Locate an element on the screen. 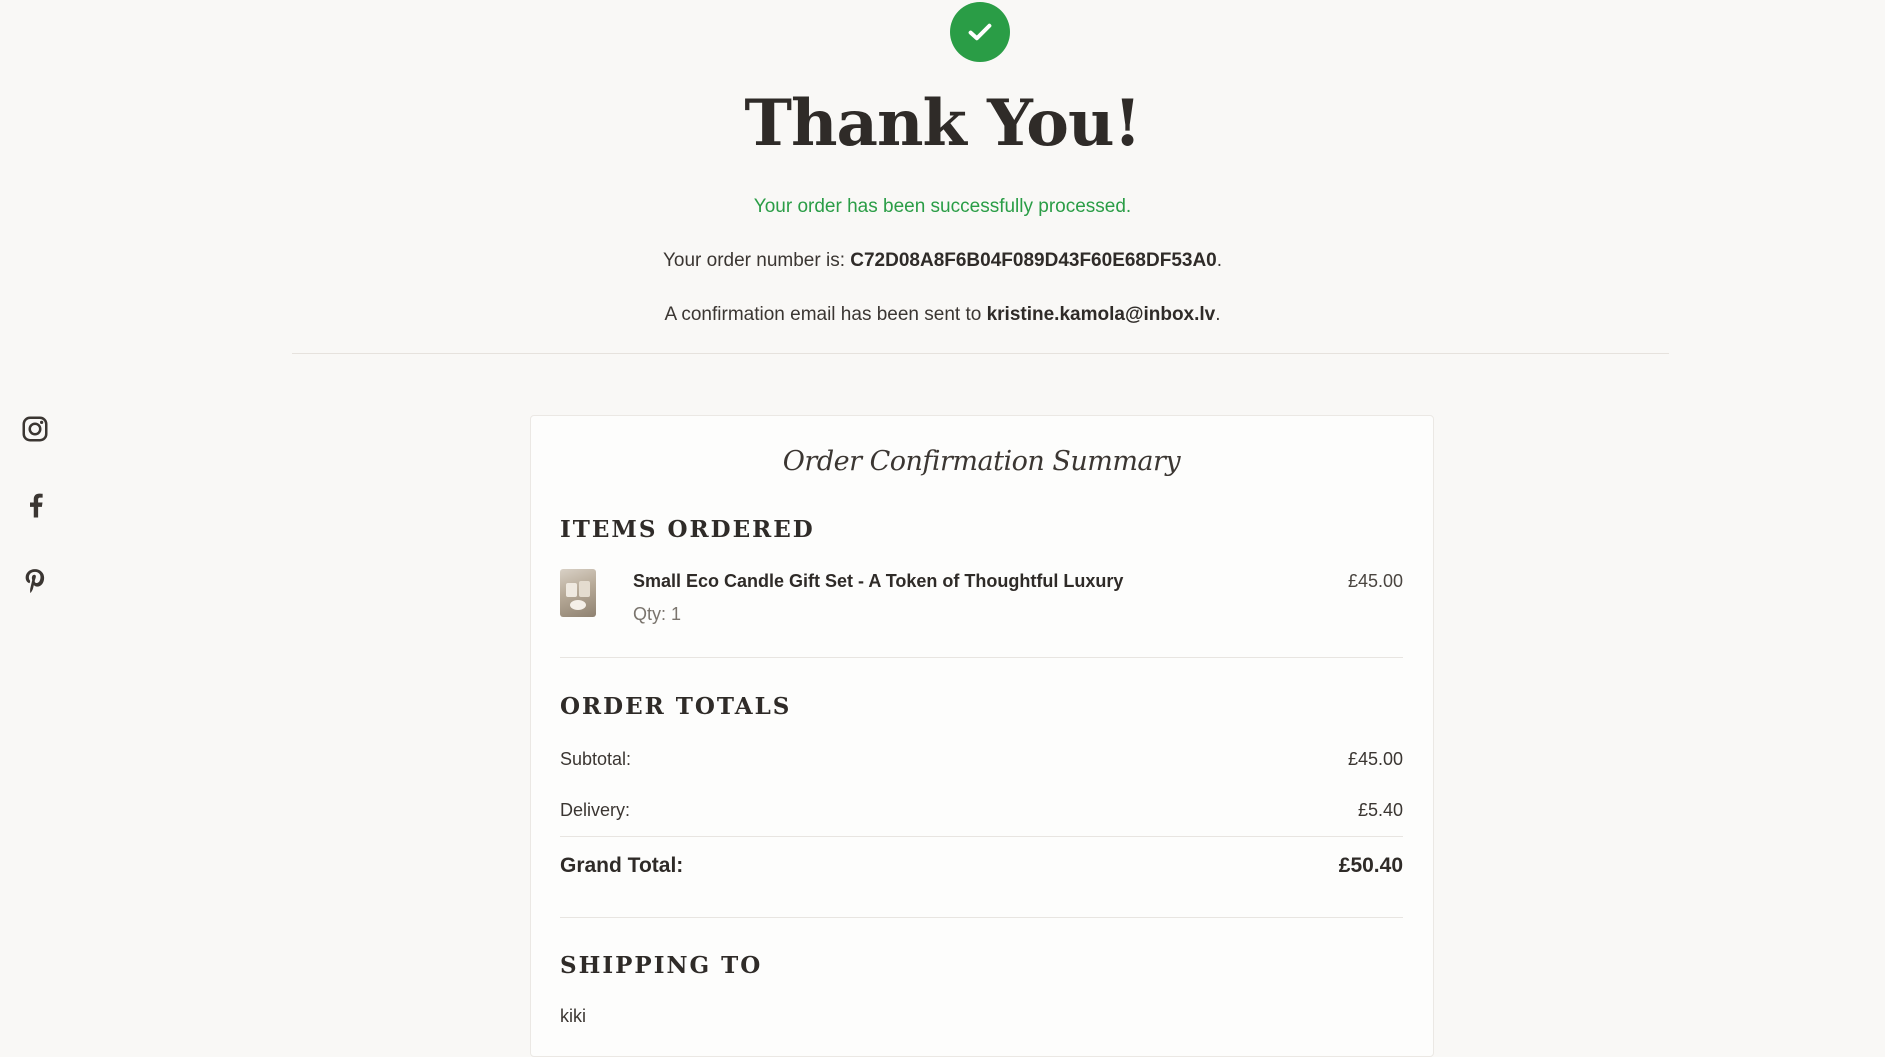 Image resolution: width=1885 pixels, height=1057 pixels. checkmark-icon is located at coordinates (980, 32).